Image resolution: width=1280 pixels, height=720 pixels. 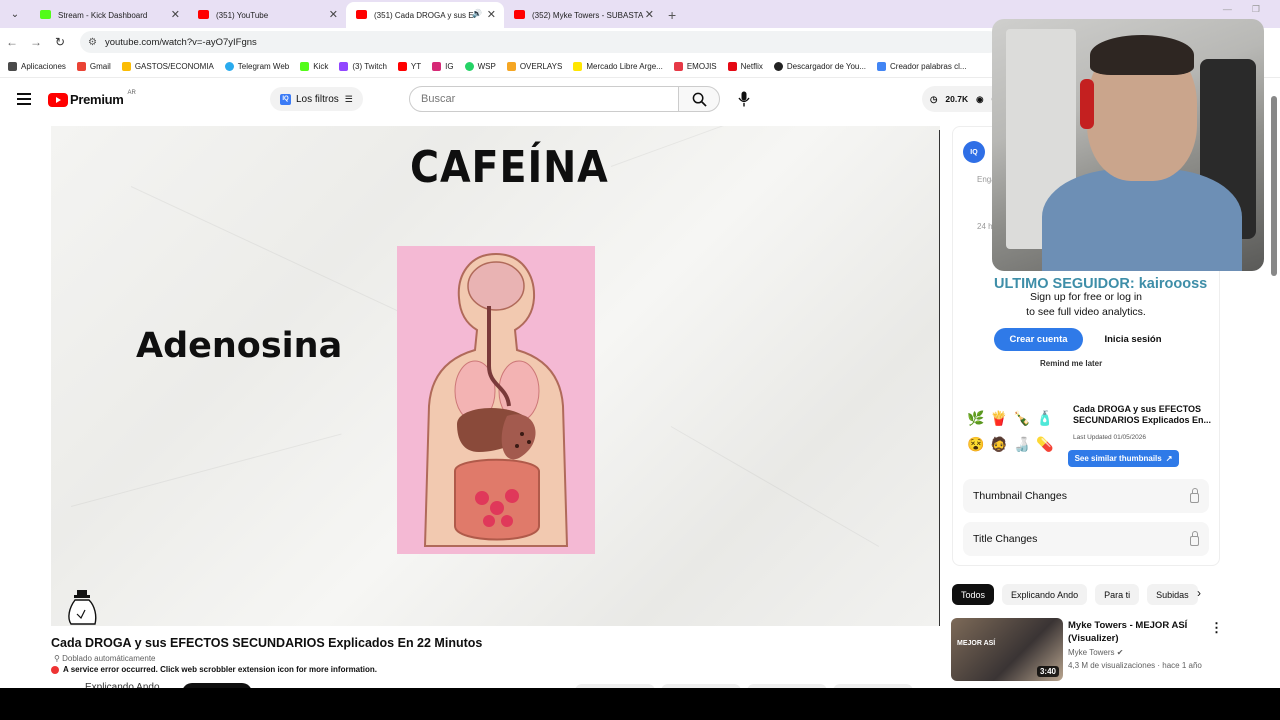 What do you see at coordinates (695, 66) in the screenshot?
I see `bookmark-emojis: EMOJIS` at bounding box center [695, 66].